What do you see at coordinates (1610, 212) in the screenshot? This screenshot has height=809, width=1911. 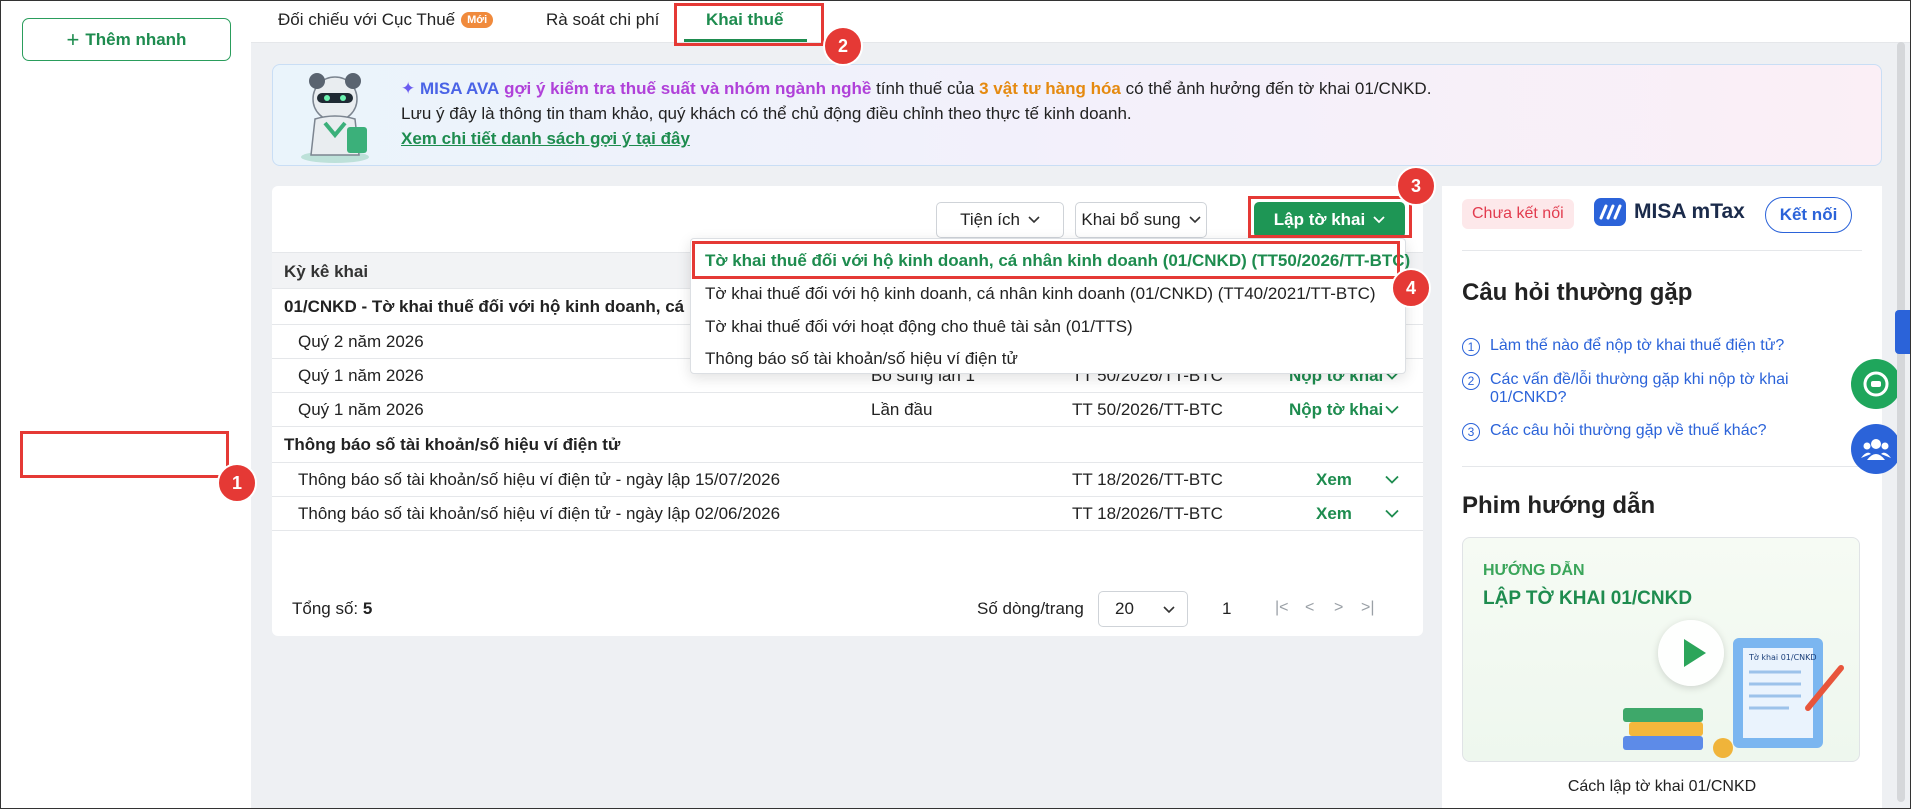 I see `mtax-icon` at bounding box center [1610, 212].